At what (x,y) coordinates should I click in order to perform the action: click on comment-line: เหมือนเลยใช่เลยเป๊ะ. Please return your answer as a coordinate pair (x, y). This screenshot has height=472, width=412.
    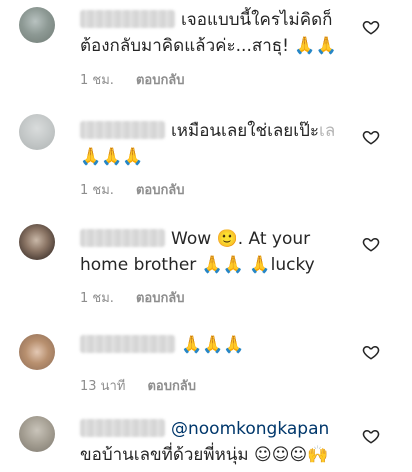
    Looking at the image, I should click on (245, 131).